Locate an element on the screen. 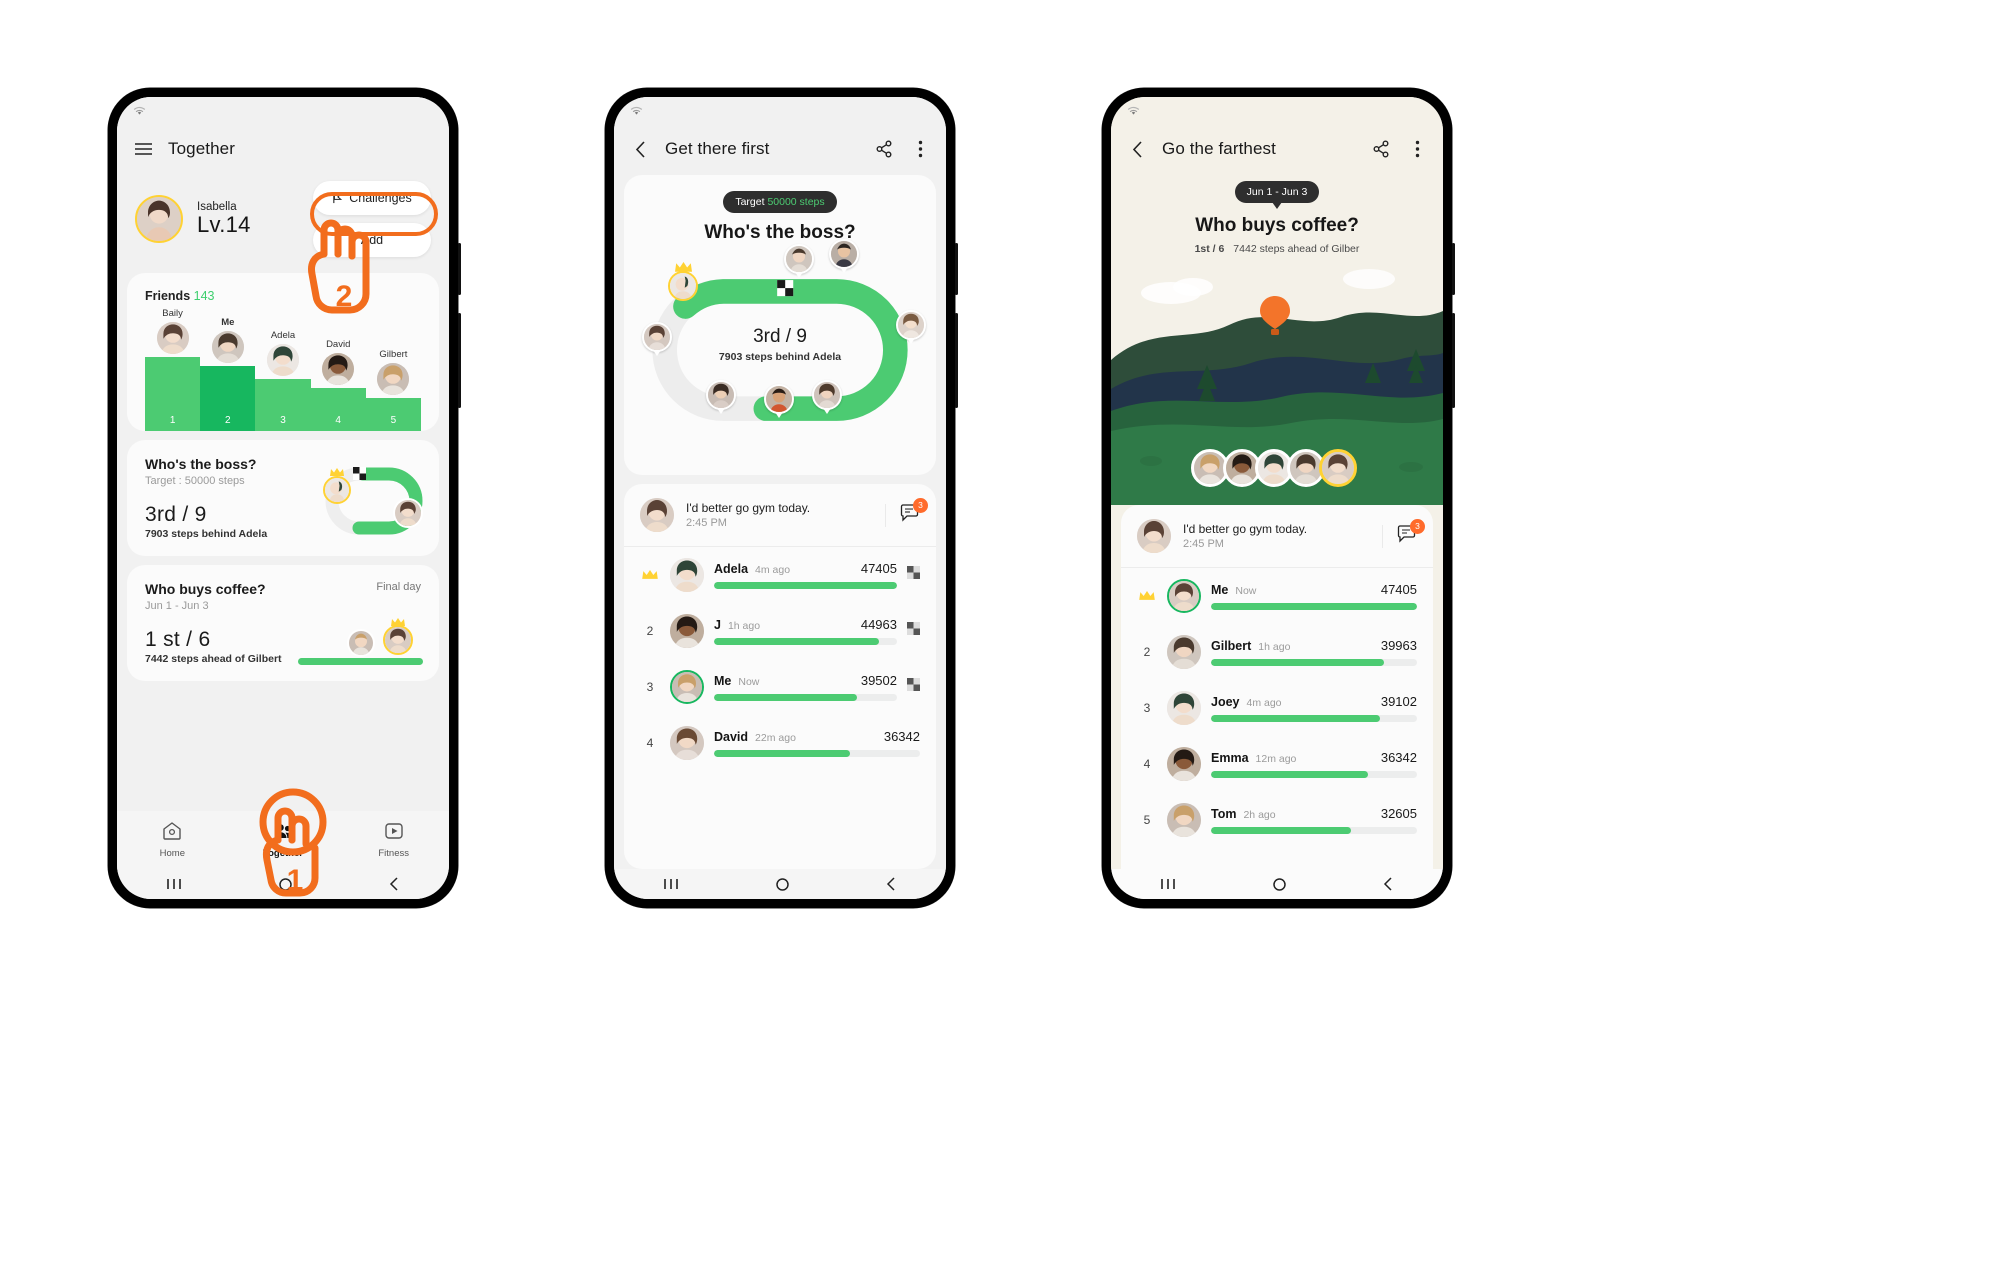  participant-score: 47405 is located at coordinates (878, 568).